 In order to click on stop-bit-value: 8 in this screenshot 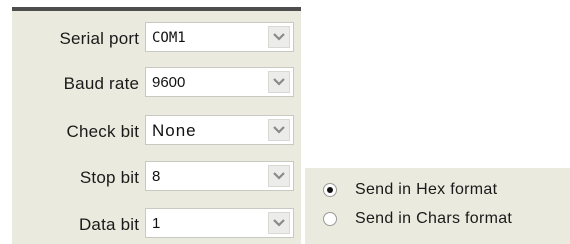, I will do `click(156, 176)`.